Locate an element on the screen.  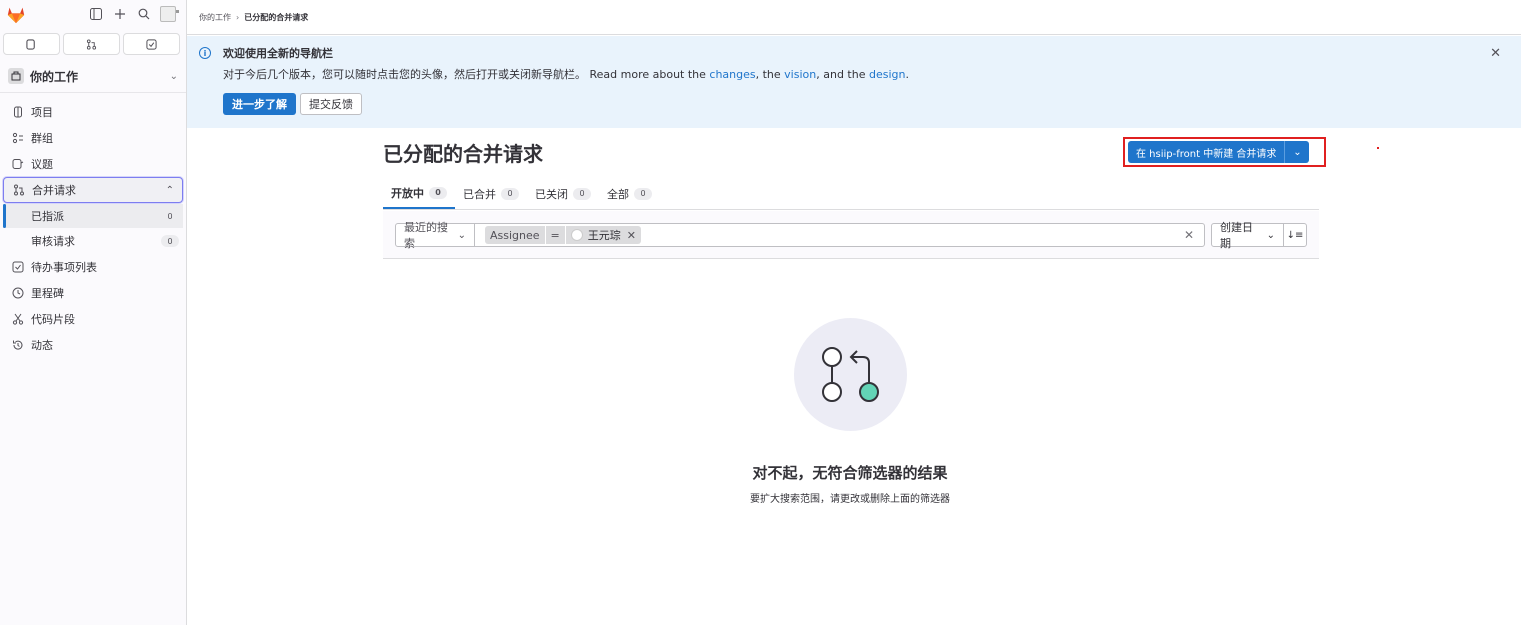
sidebar-item-label: 待办事项列表 is located at coordinates (64, 267).